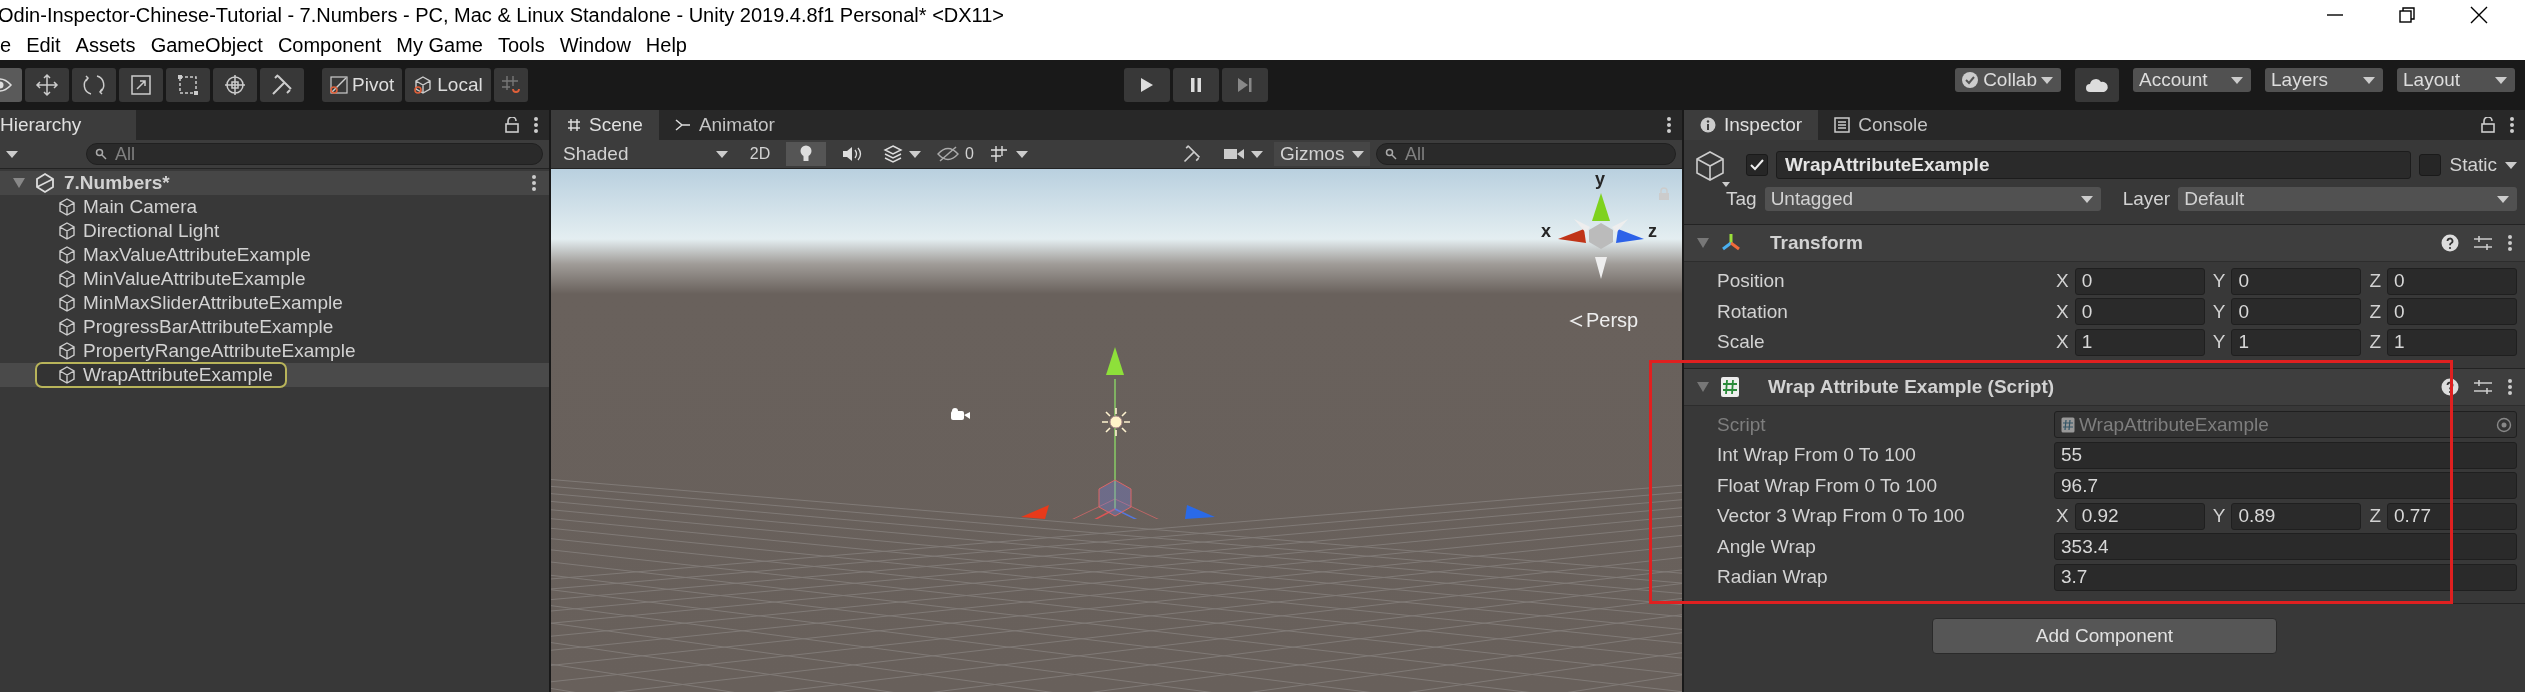 This screenshot has height=692, width=2525. What do you see at coordinates (2104, 243) in the screenshot?
I see `component-header: Transform` at bounding box center [2104, 243].